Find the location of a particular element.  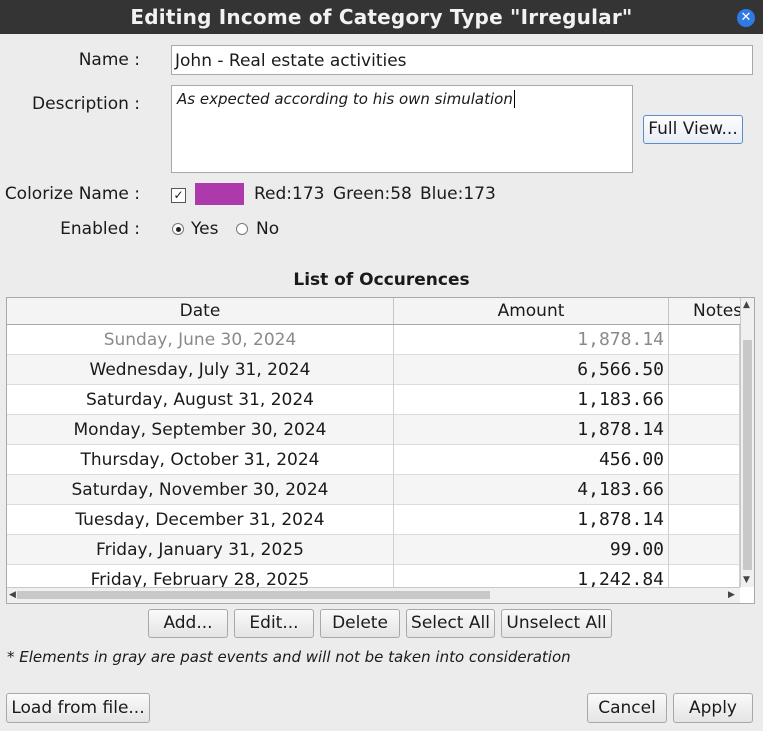

scroll-up-icon: ▲ is located at coordinates (746, 305).